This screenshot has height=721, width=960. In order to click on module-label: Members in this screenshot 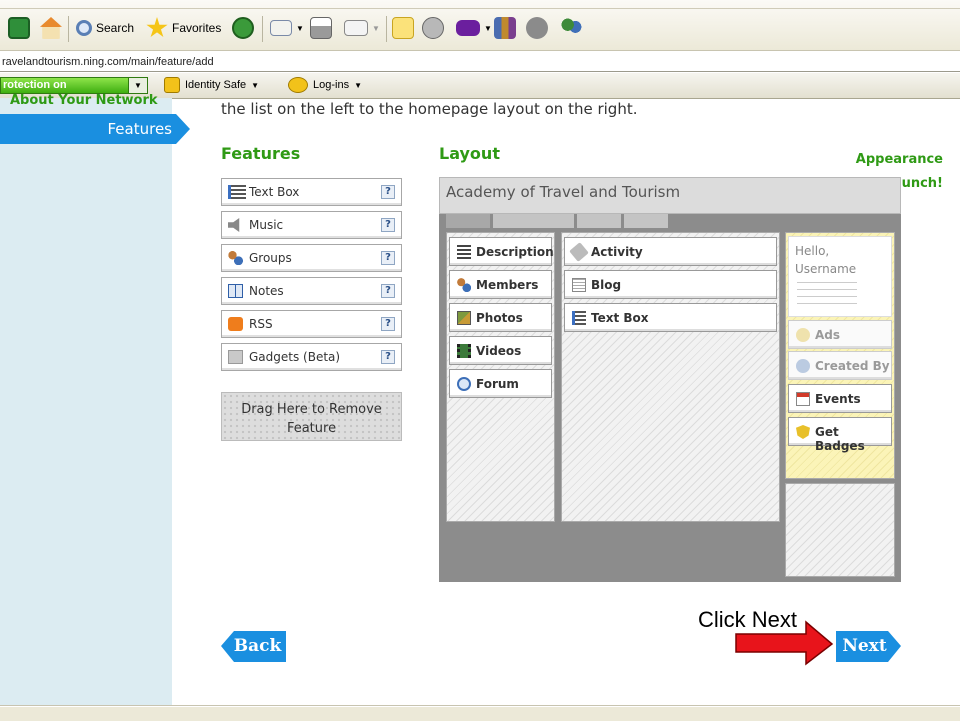, I will do `click(507, 285)`.